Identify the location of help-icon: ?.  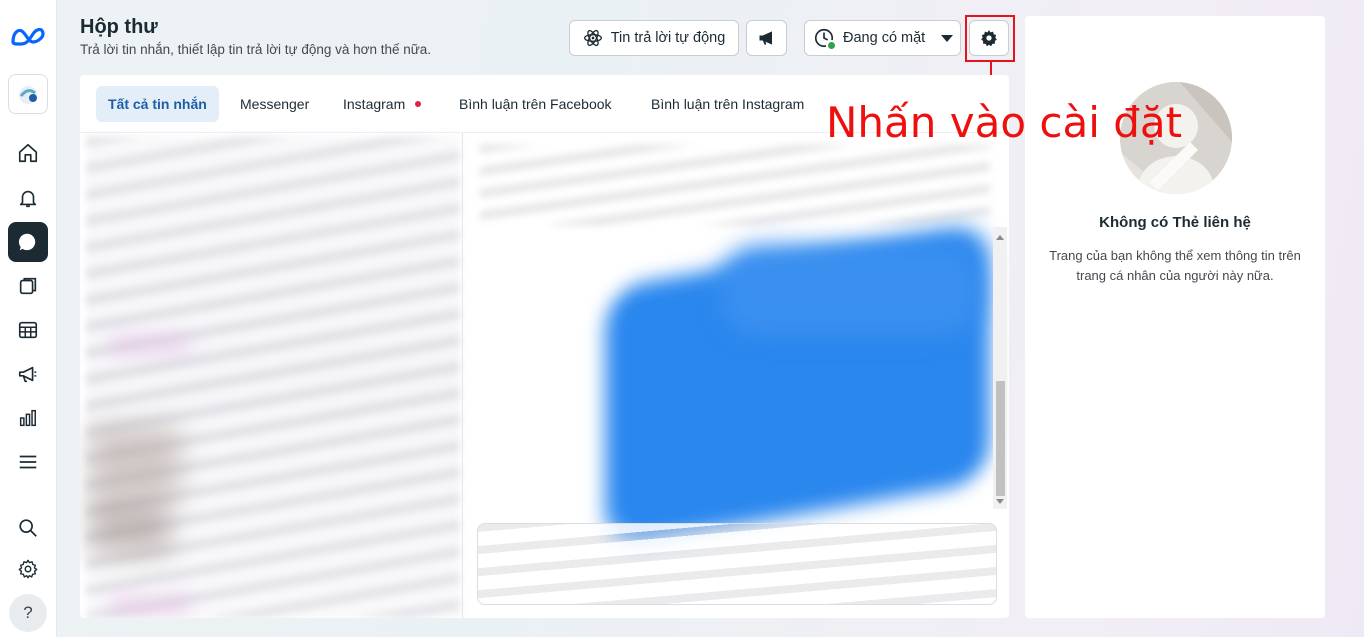
(28, 612).